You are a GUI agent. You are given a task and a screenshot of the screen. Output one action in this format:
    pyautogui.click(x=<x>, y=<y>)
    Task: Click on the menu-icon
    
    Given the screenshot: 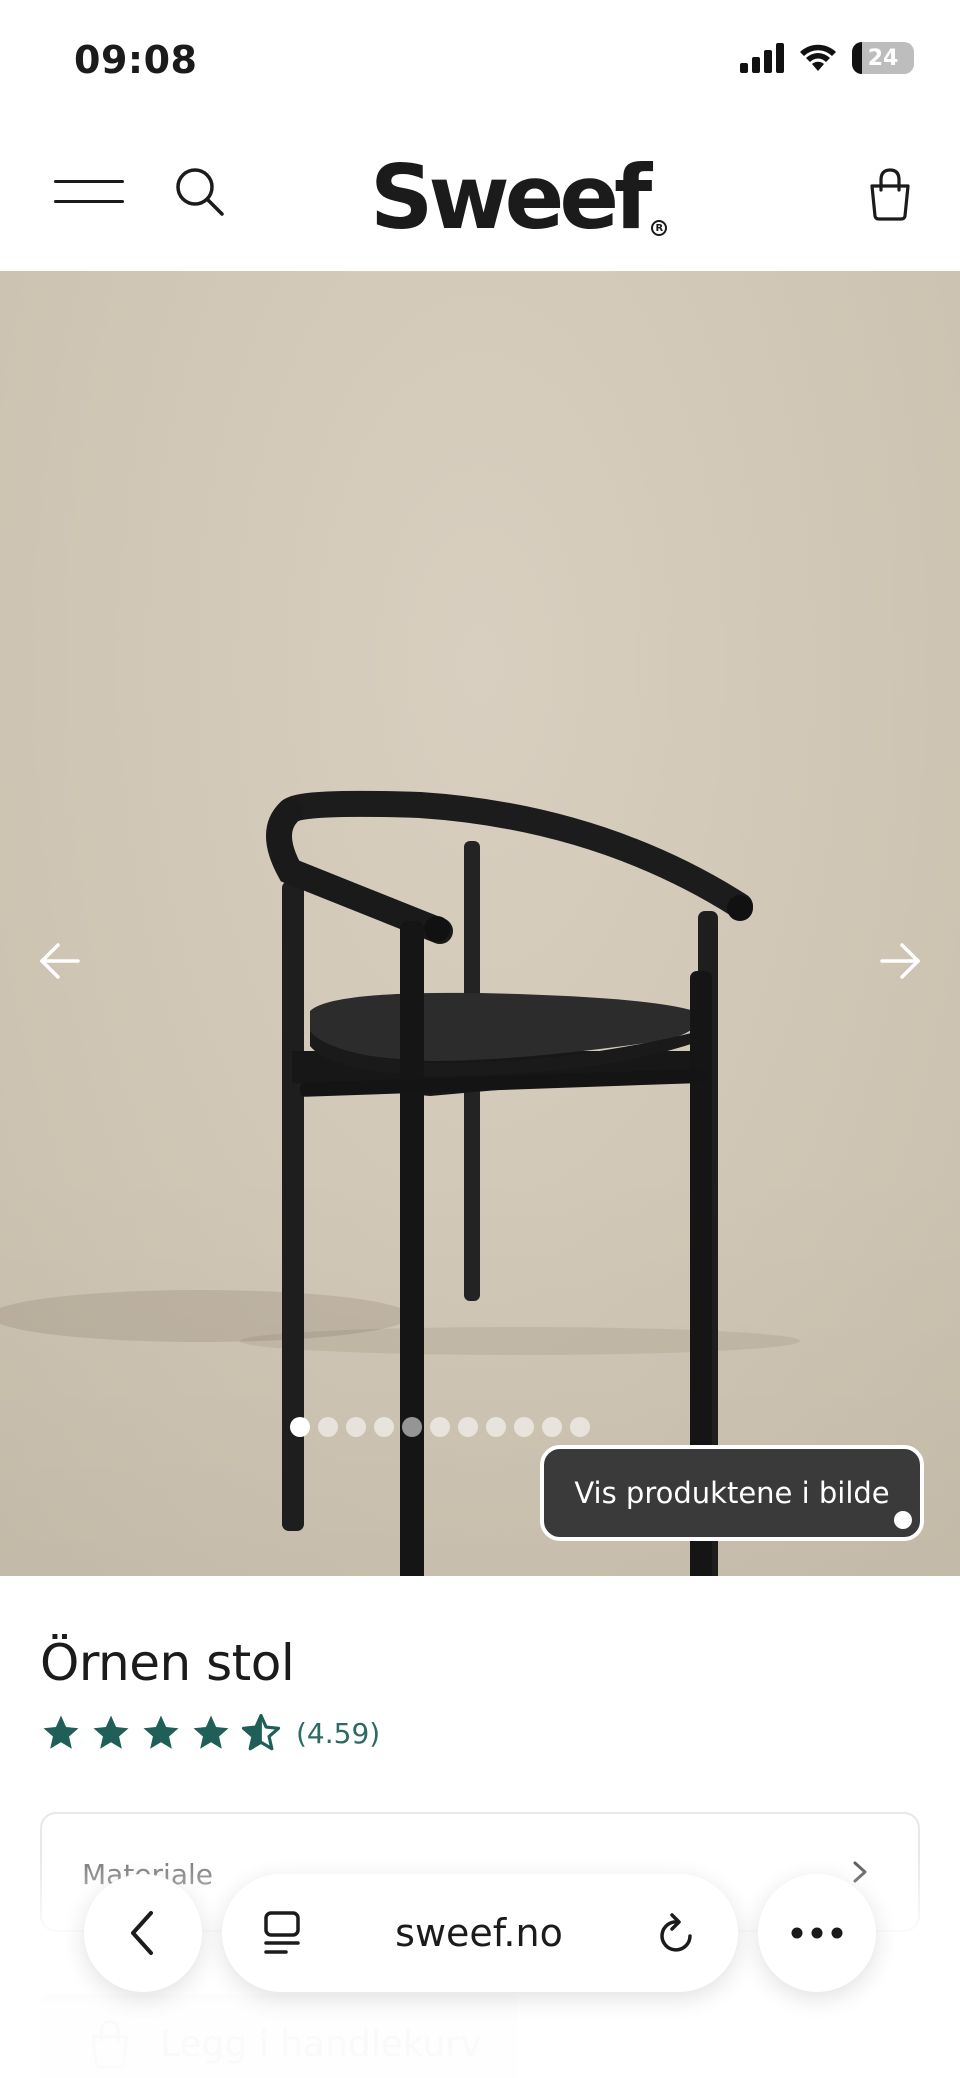 What is the action you would take?
    pyautogui.click(x=89, y=192)
    